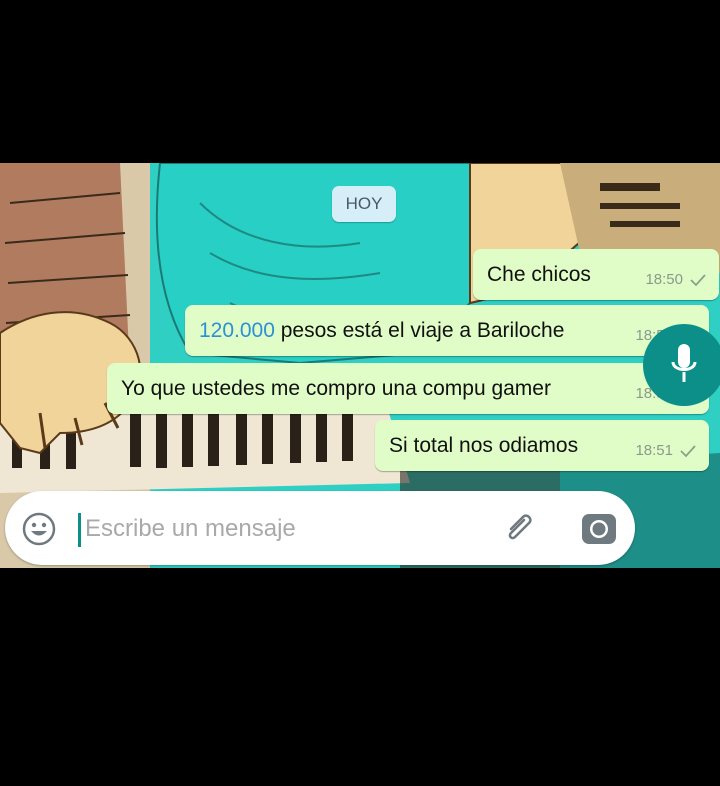  What do you see at coordinates (599, 529) in the screenshot?
I see `camera-icon` at bounding box center [599, 529].